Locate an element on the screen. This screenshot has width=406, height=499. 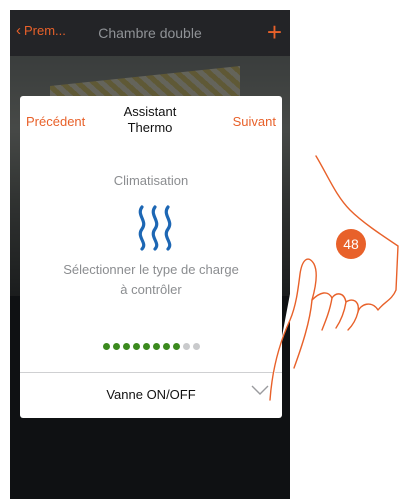
add-icon: + is located at coordinates (274, 32).